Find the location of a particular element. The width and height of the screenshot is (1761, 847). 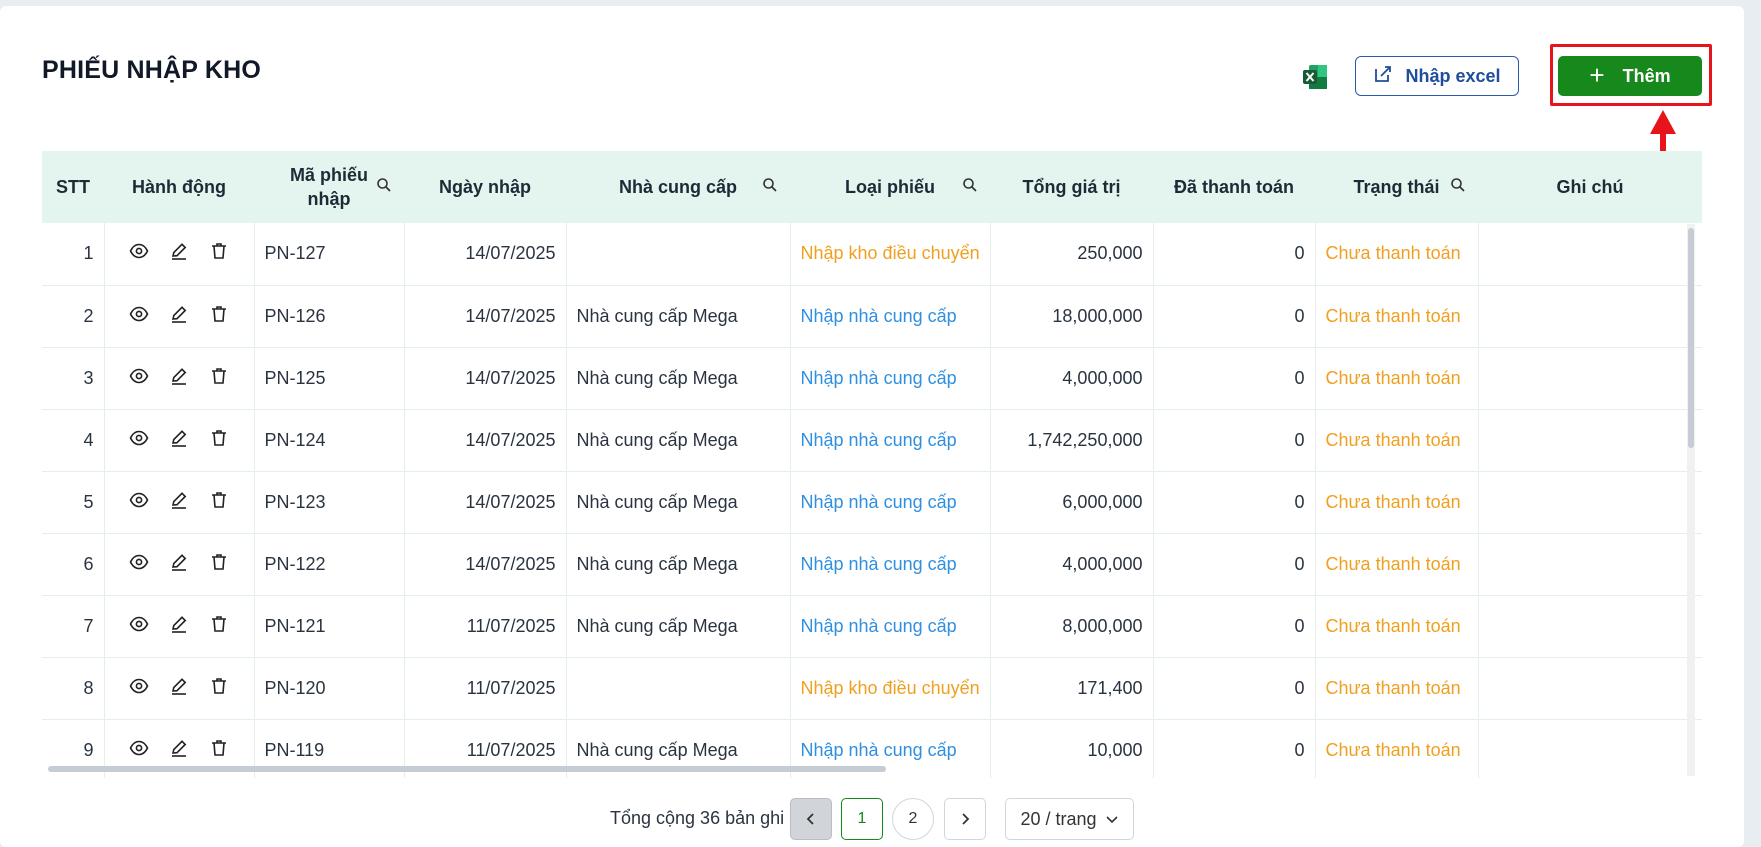

pagination: Tổng cộng 36 bản ghi 1 2 20 / trang is located at coordinates (872, 819).